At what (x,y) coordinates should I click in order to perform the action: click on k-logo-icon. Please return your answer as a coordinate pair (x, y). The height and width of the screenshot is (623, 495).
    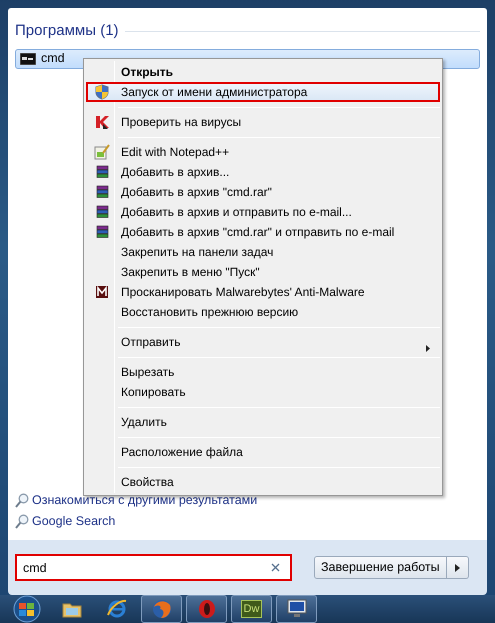
    Looking at the image, I should click on (102, 122).